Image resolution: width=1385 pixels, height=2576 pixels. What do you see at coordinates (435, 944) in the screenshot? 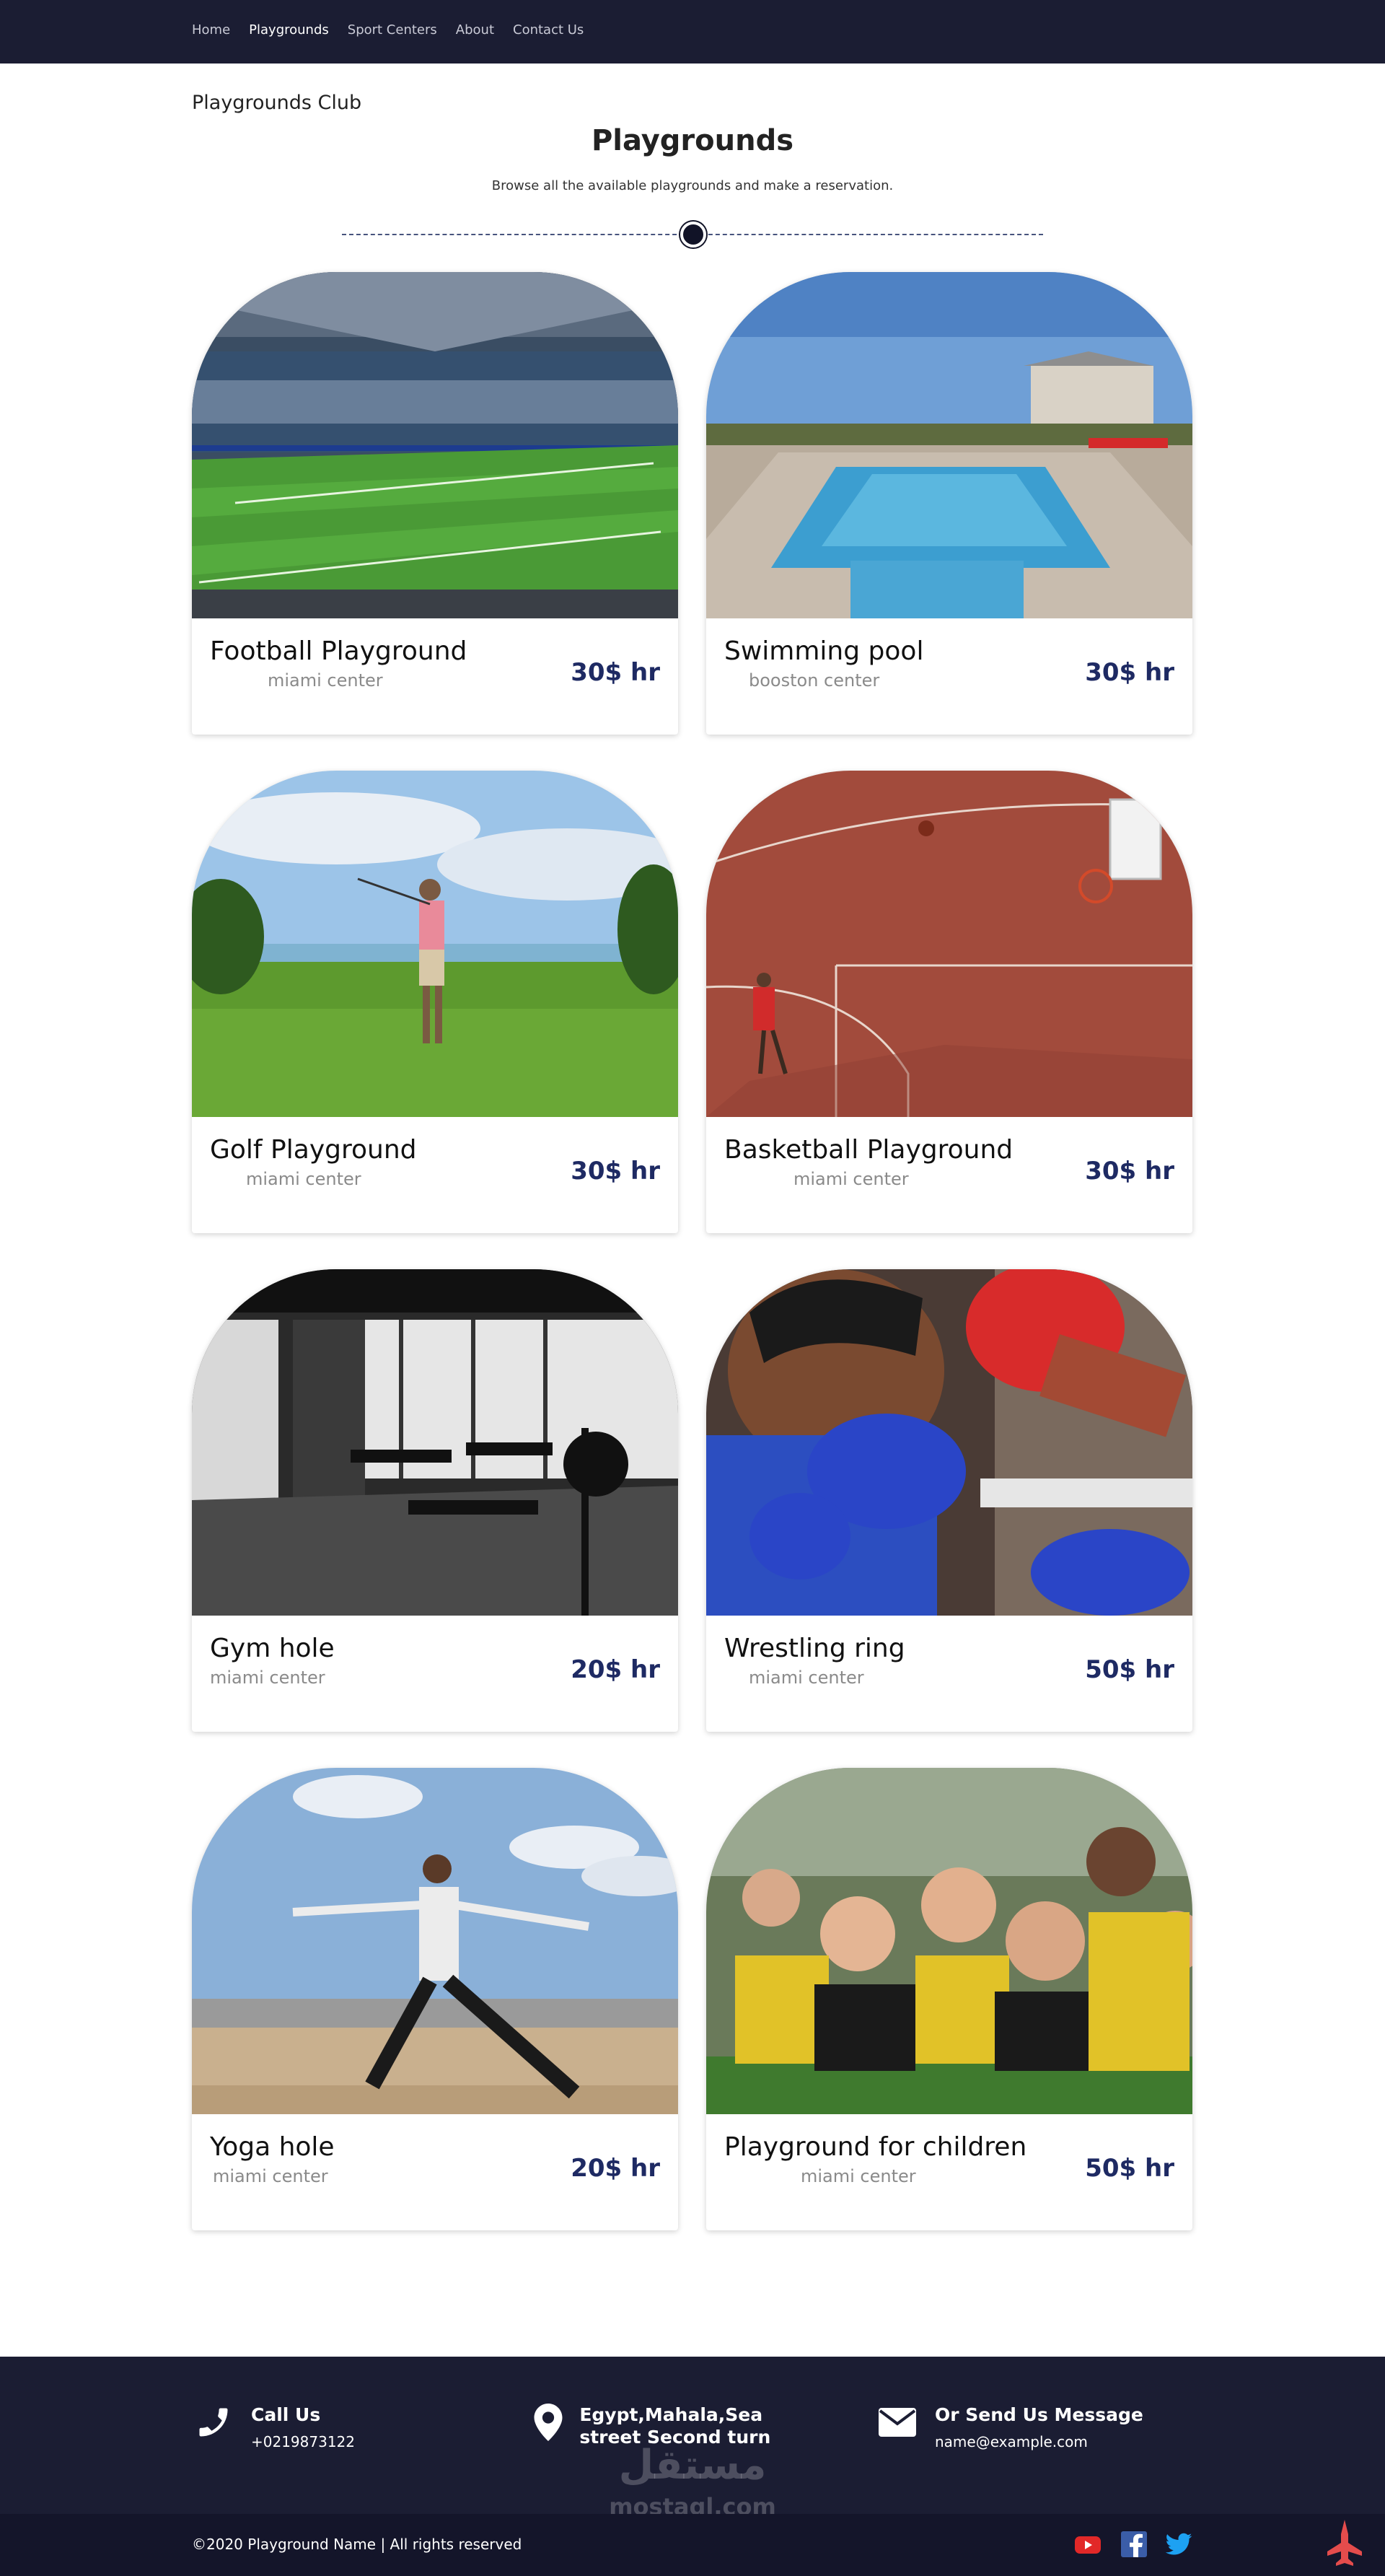
I see `golf-photo` at bounding box center [435, 944].